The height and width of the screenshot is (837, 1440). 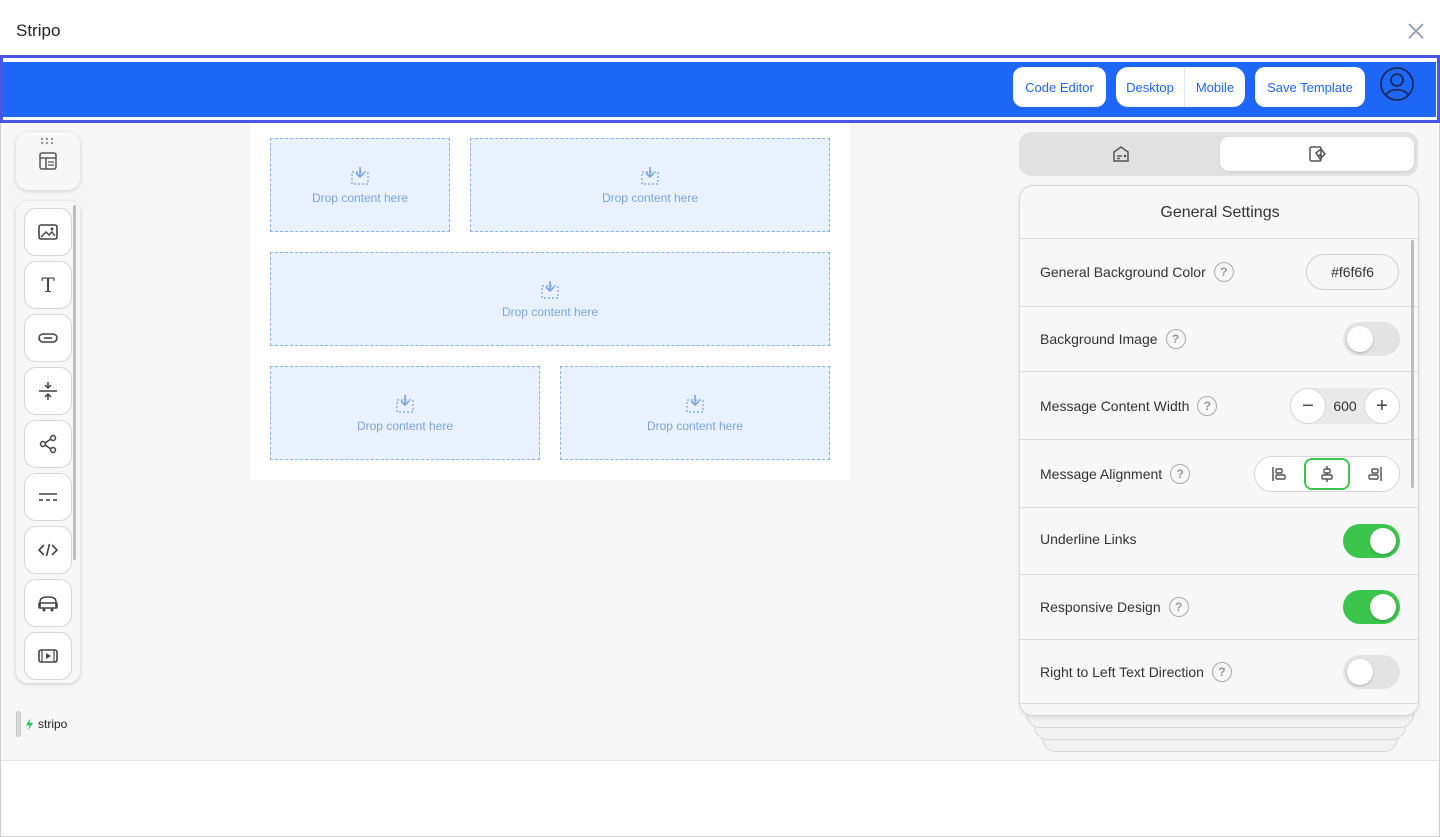 What do you see at coordinates (719, 798) in the screenshot?
I see `dialog-footer` at bounding box center [719, 798].